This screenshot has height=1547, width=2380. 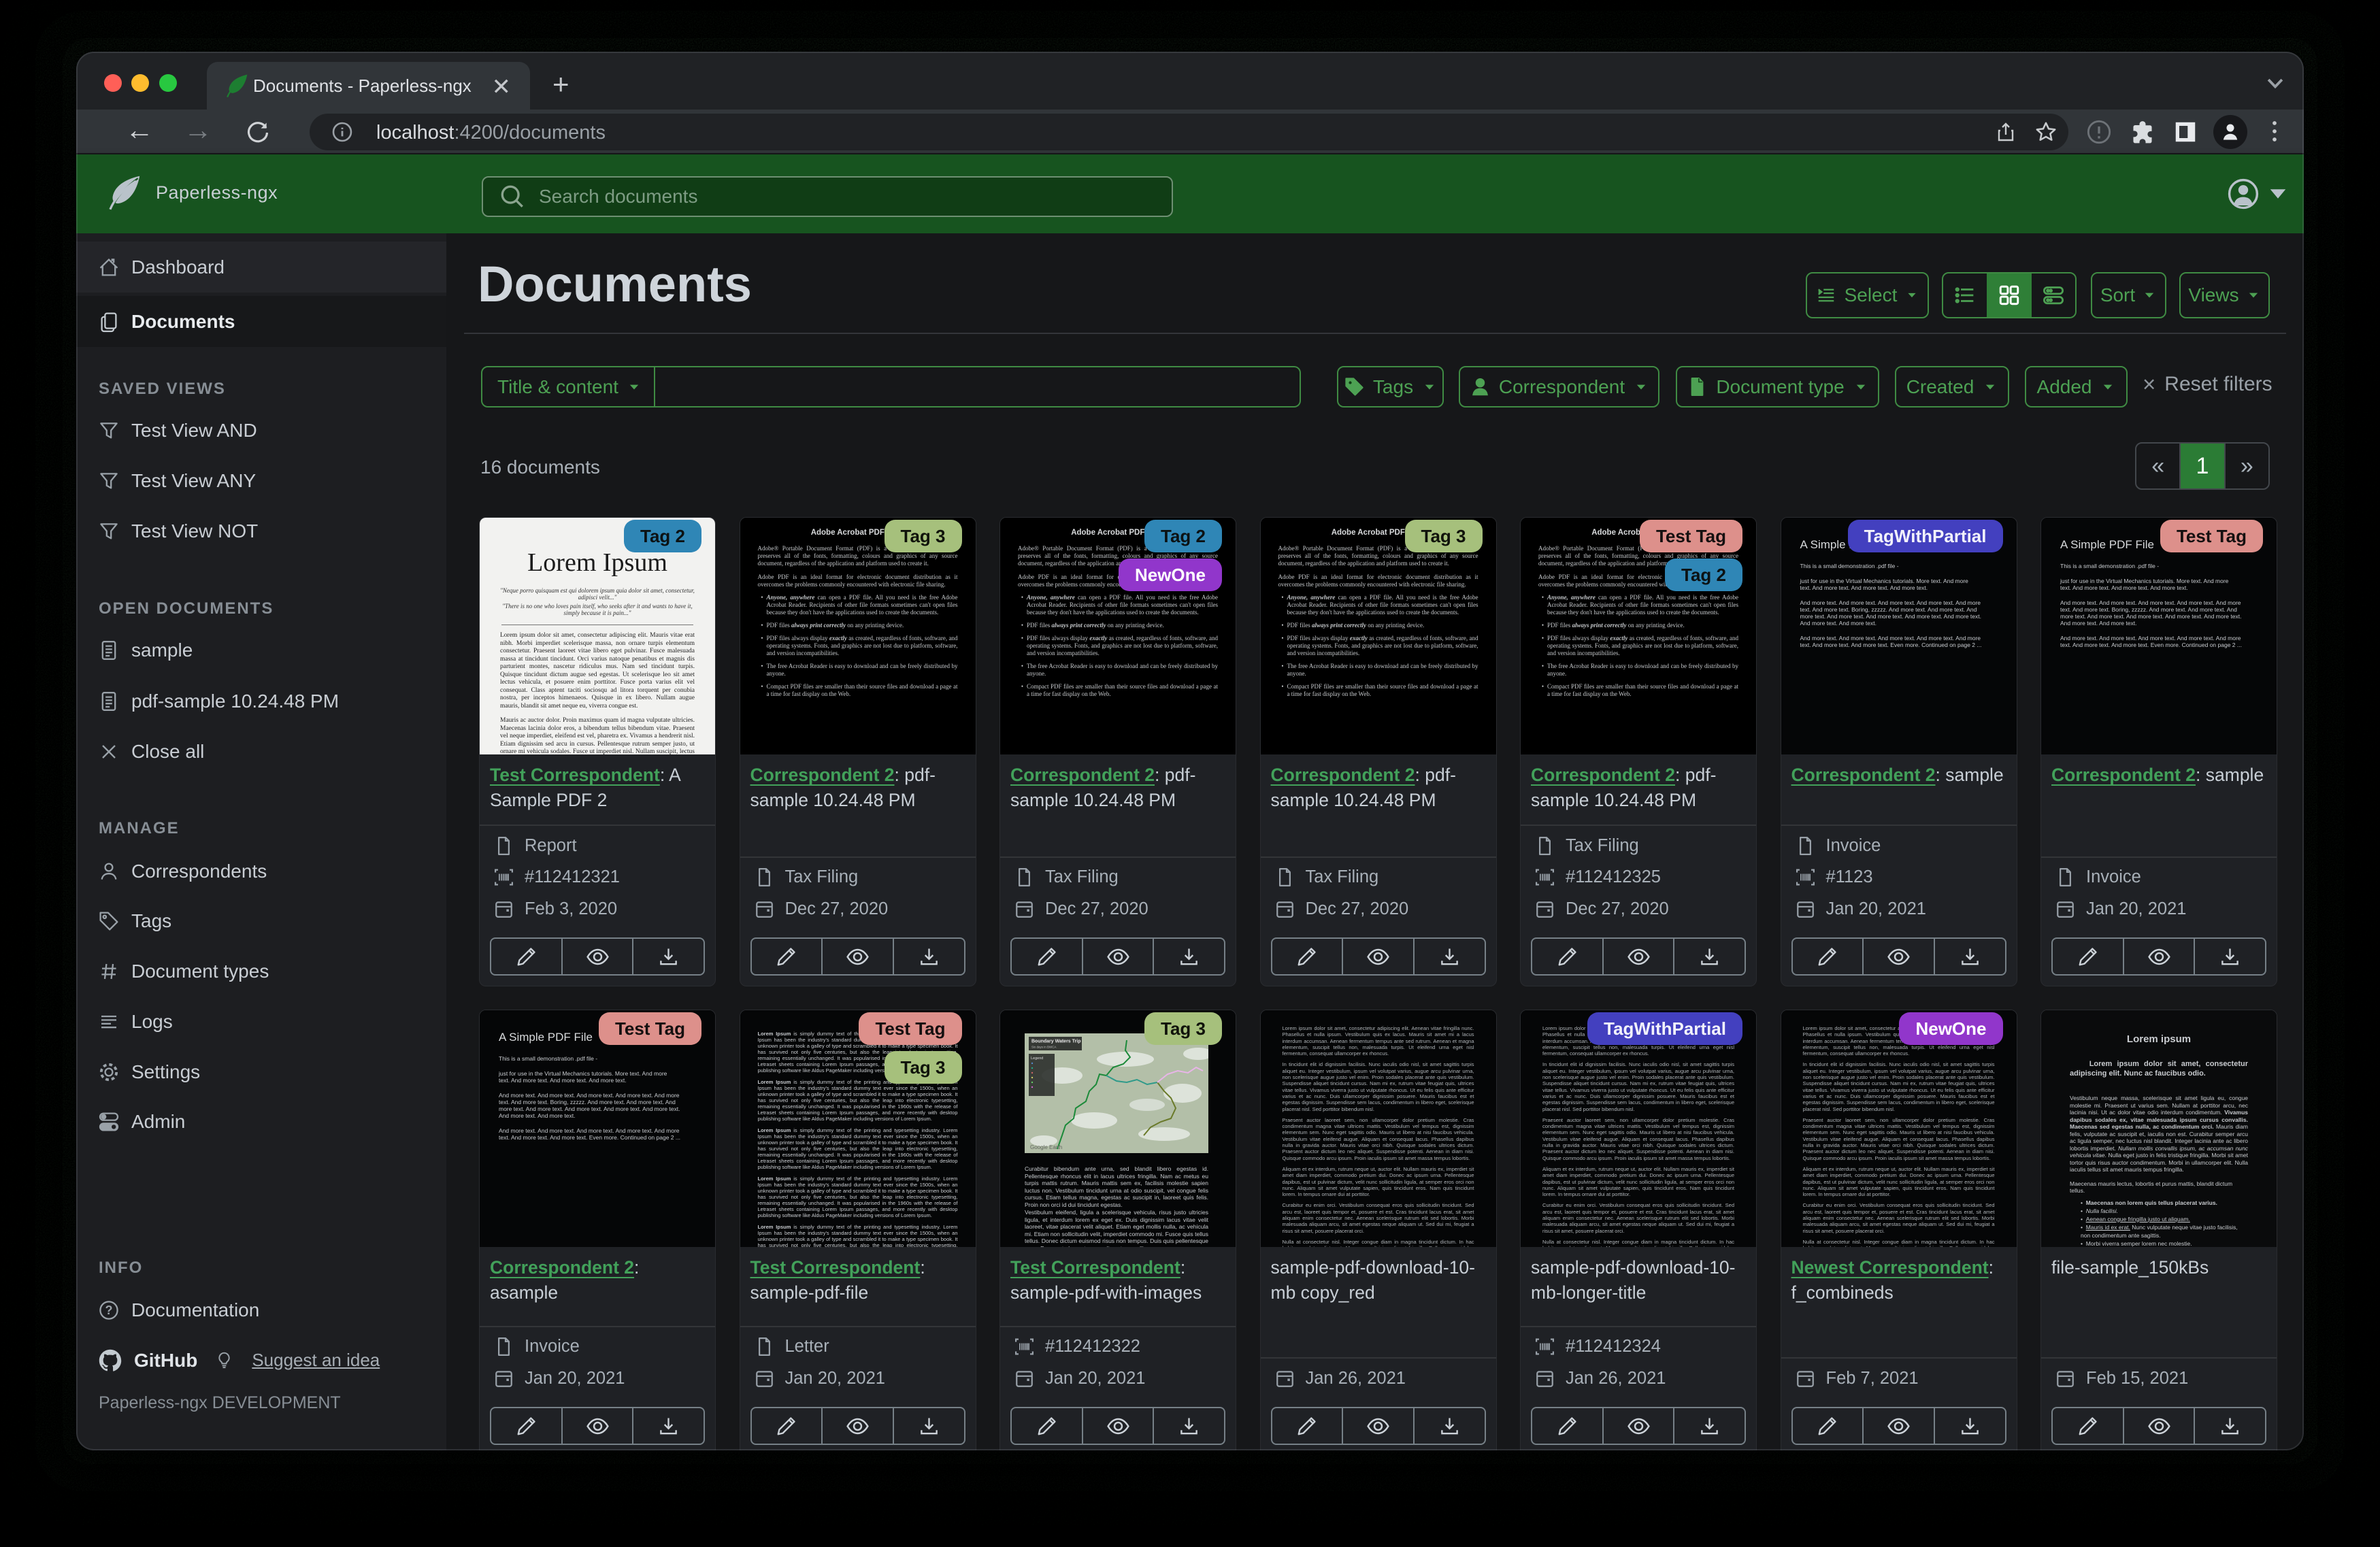 What do you see at coordinates (1046, 1147) in the screenshot?
I see `svg-text: Google Earth` at bounding box center [1046, 1147].